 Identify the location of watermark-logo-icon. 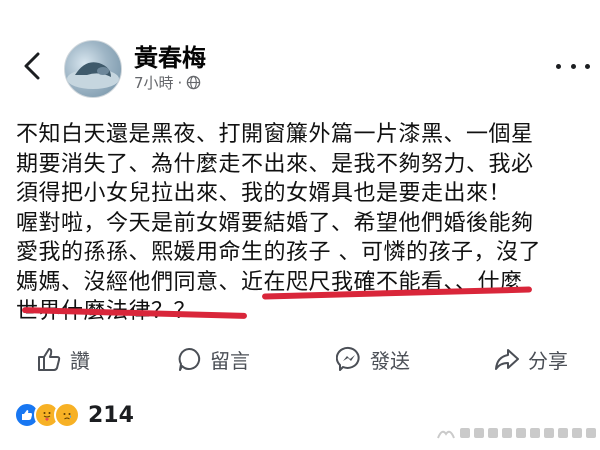
(446, 434).